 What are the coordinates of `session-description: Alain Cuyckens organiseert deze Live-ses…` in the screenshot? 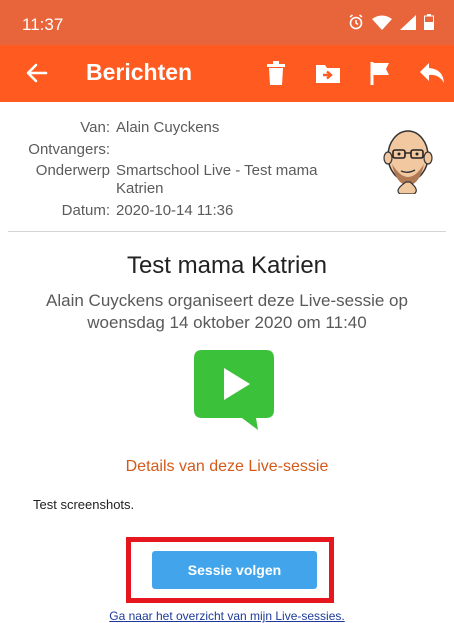 It's located at (227, 311).